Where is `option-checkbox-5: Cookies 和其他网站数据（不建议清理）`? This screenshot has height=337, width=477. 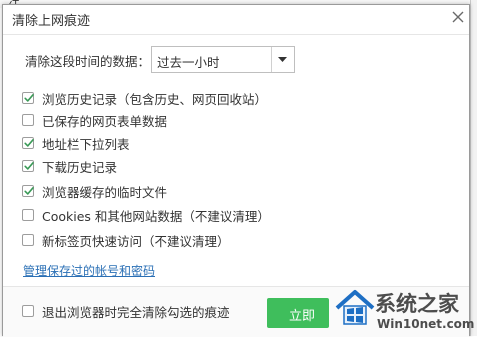 option-checkbox-5: Cookies 和其他网站数据（不建议清理） is located at coordinates (146, 215).